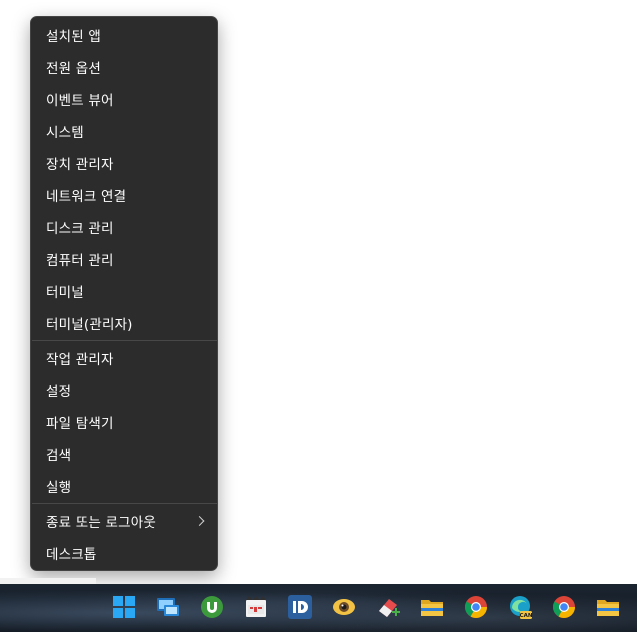  What do you see at coordinates (89, 325) in the screenshot?
I see `menu-item-label: 터미널(관리자)` at bounding box center [89, 325].